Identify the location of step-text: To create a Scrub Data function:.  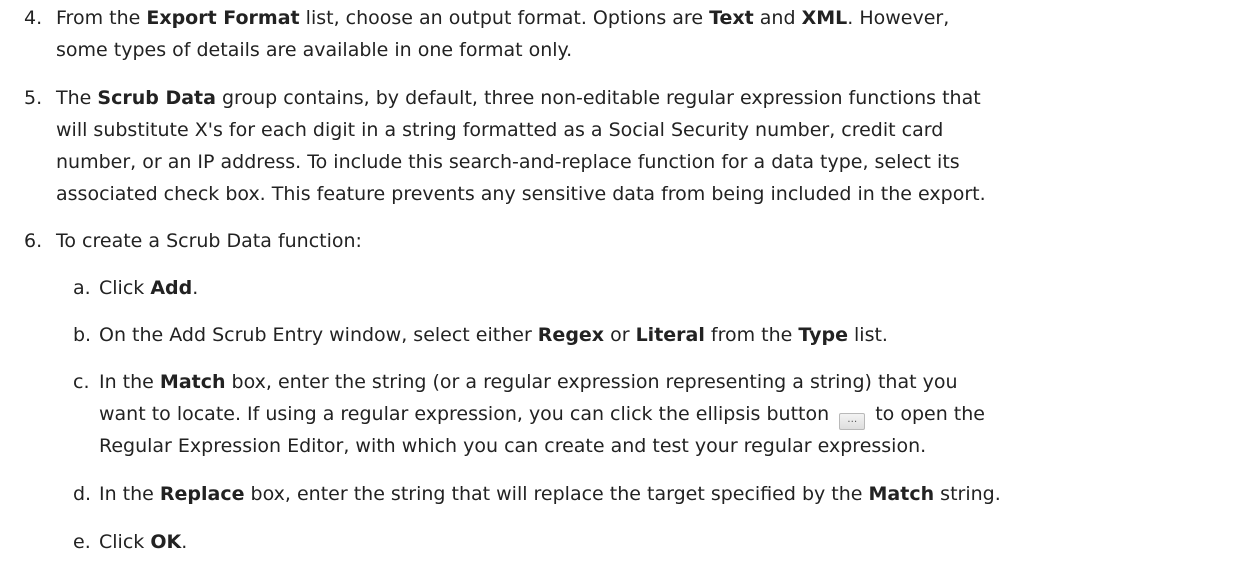
(209, 241).